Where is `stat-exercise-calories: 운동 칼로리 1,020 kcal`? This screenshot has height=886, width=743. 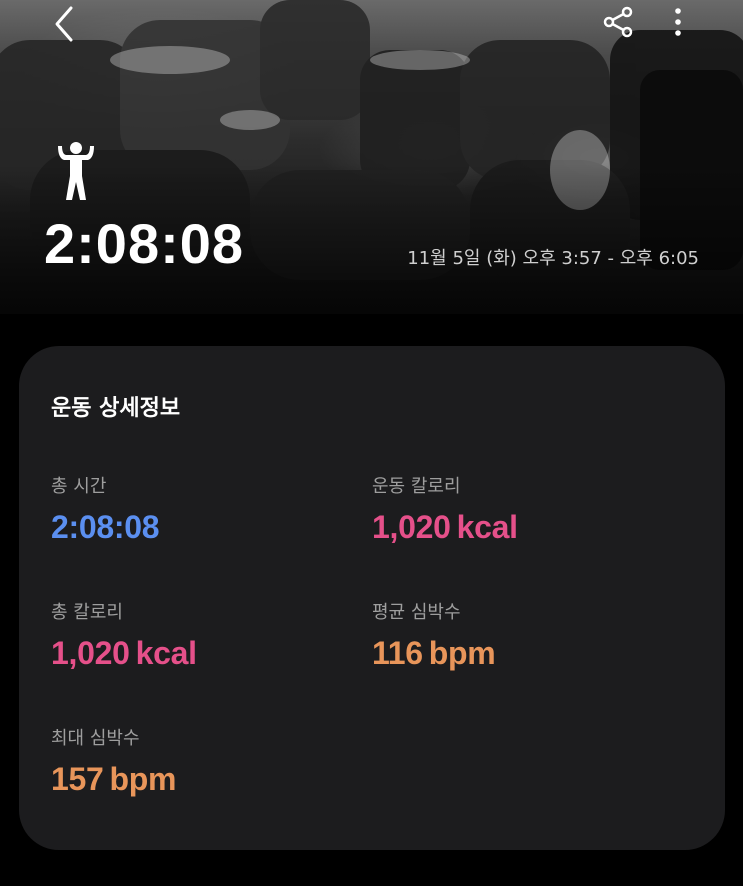 stat-exercise-calories: 운동 칼로리 1,020 kcal is located at coordinates (445, 510).